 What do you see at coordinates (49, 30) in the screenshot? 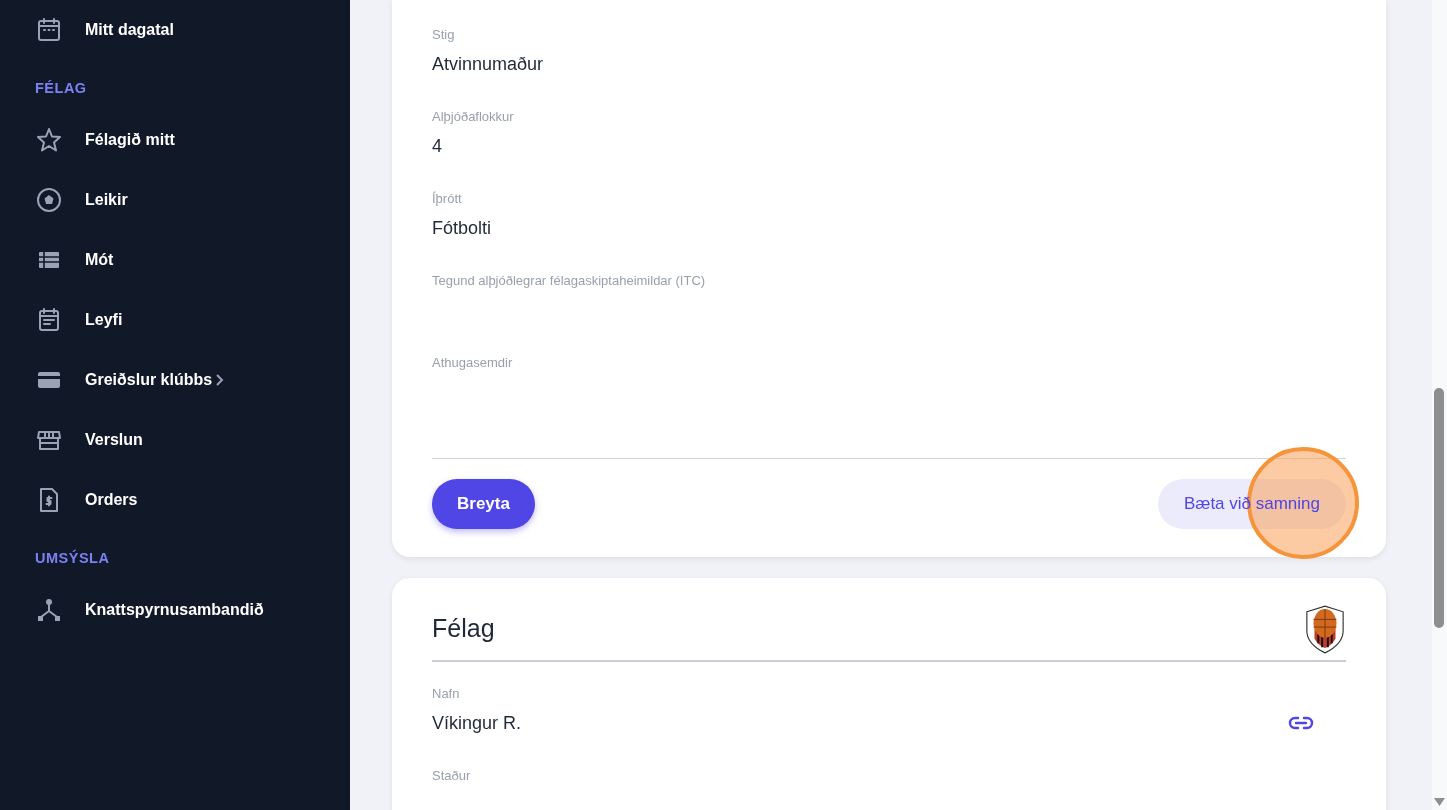
I see `calendar-icon` at bounding box center [49, 30].